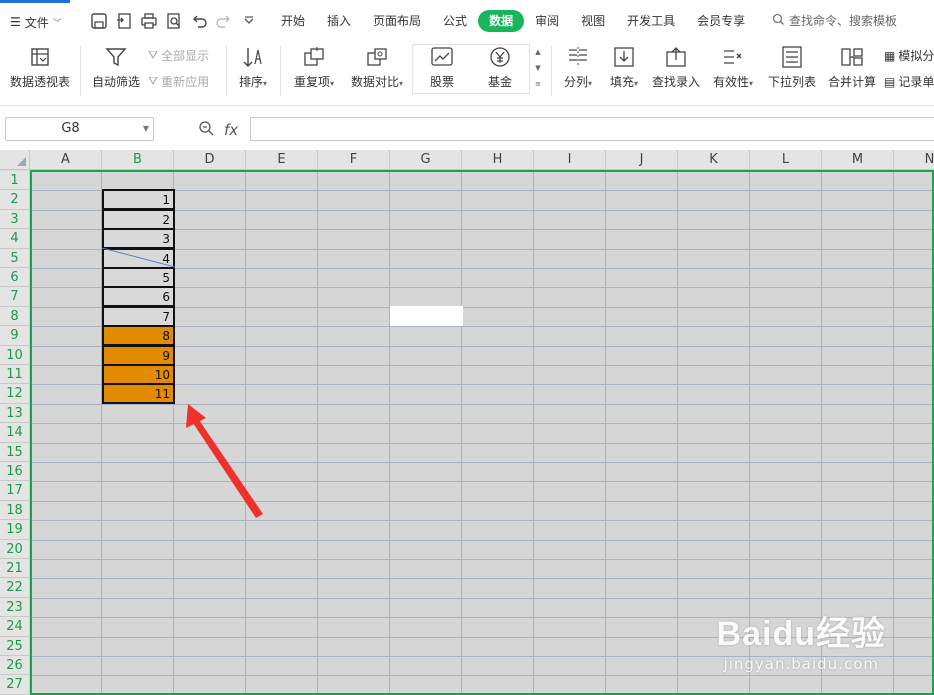  What do you see at coordinates (15, 530) in the screenshot?
I see `row-header-19: 19` at bounding box center [15, 530].